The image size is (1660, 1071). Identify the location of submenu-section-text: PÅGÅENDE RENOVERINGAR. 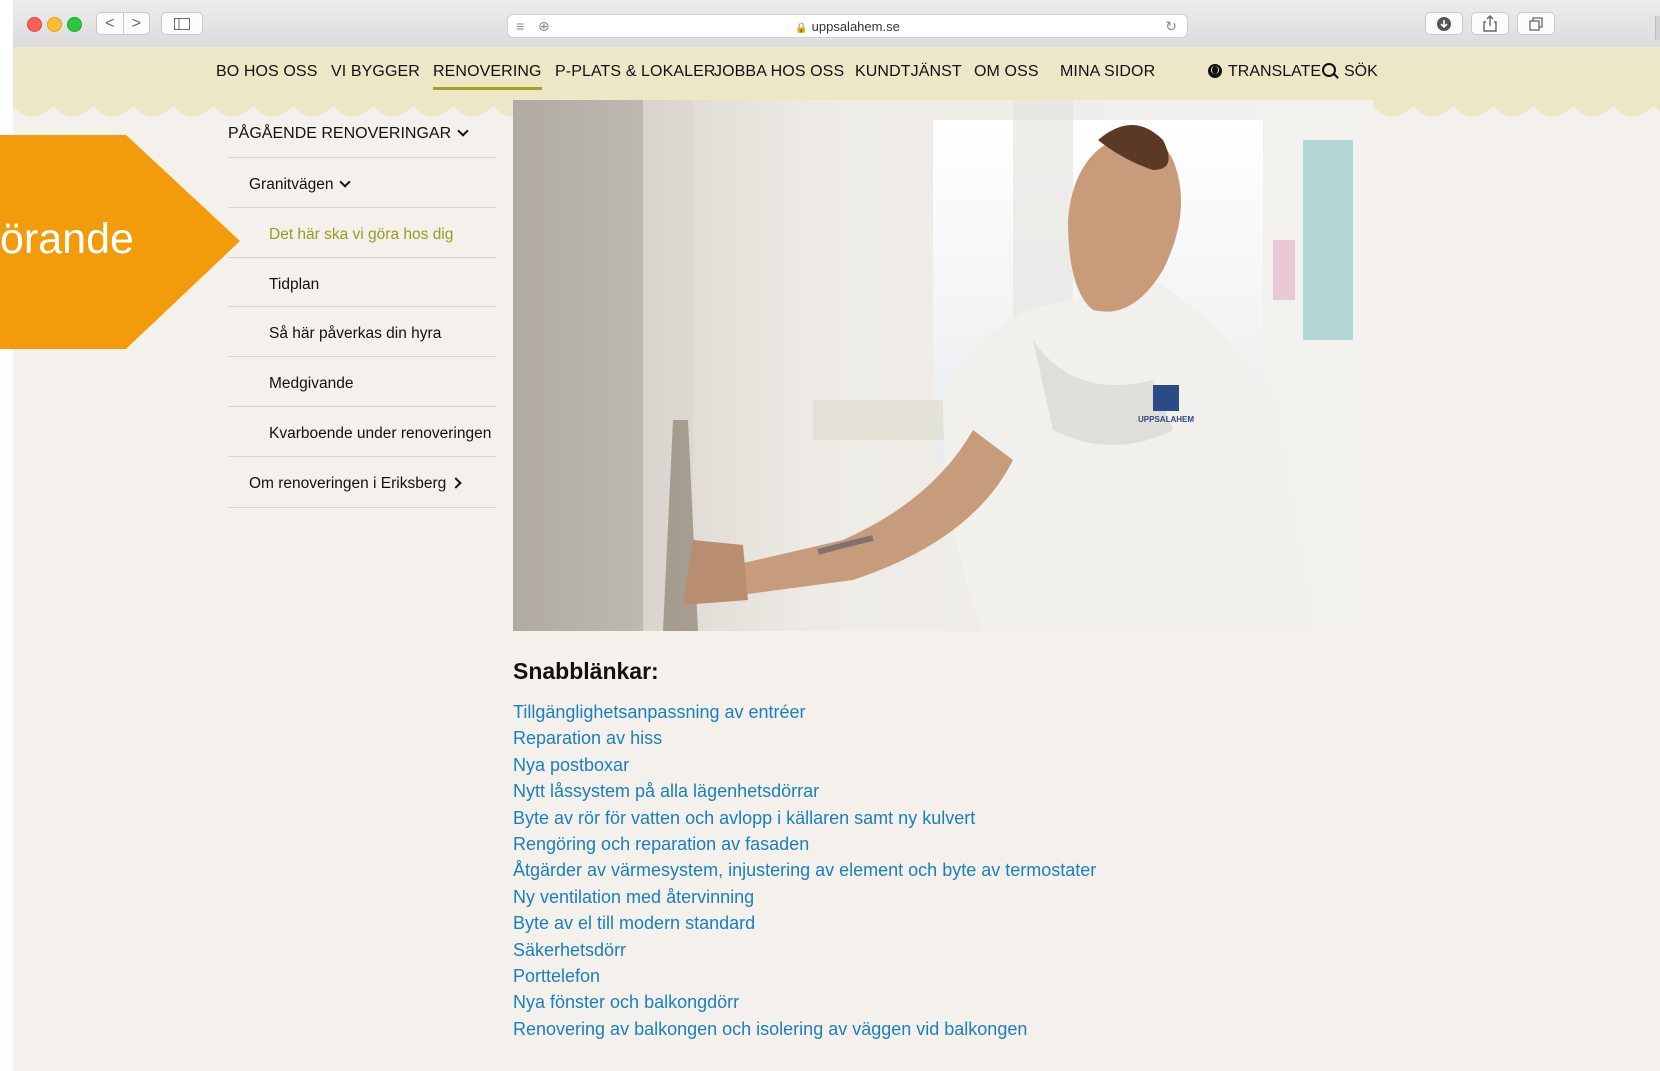
(340, 133).